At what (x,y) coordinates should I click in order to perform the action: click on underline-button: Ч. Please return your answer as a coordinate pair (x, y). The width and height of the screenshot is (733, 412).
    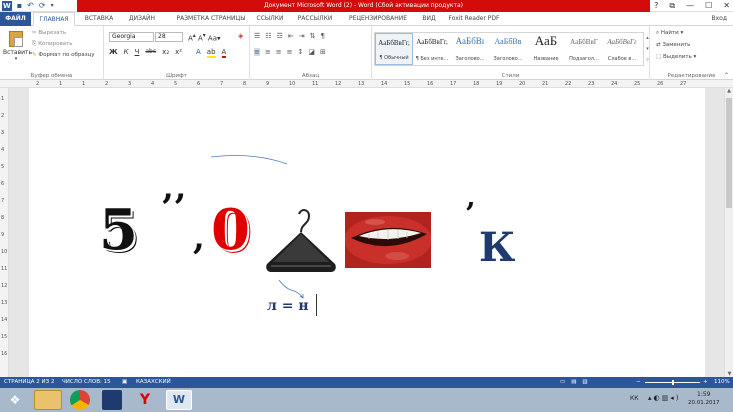
    Looking at the image, I should click on (137, 52).